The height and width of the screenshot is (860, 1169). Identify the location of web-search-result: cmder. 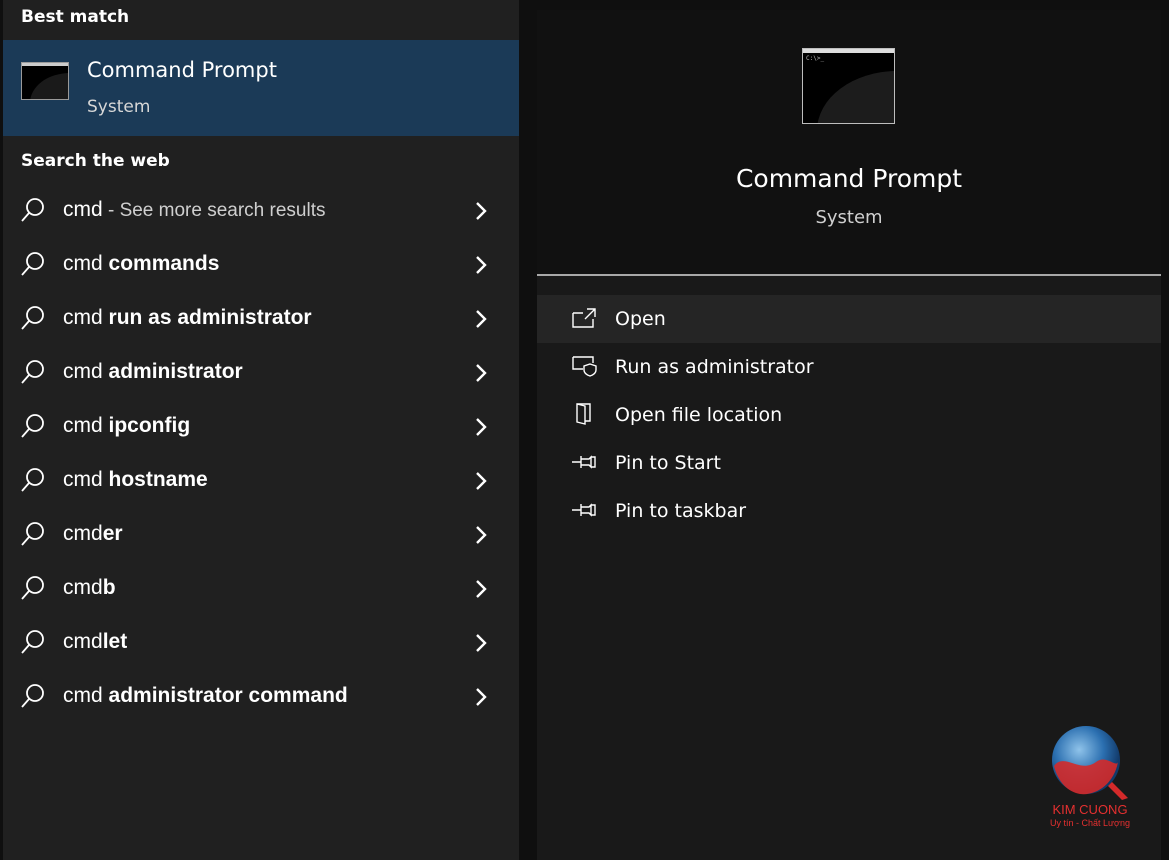
(261, 536).